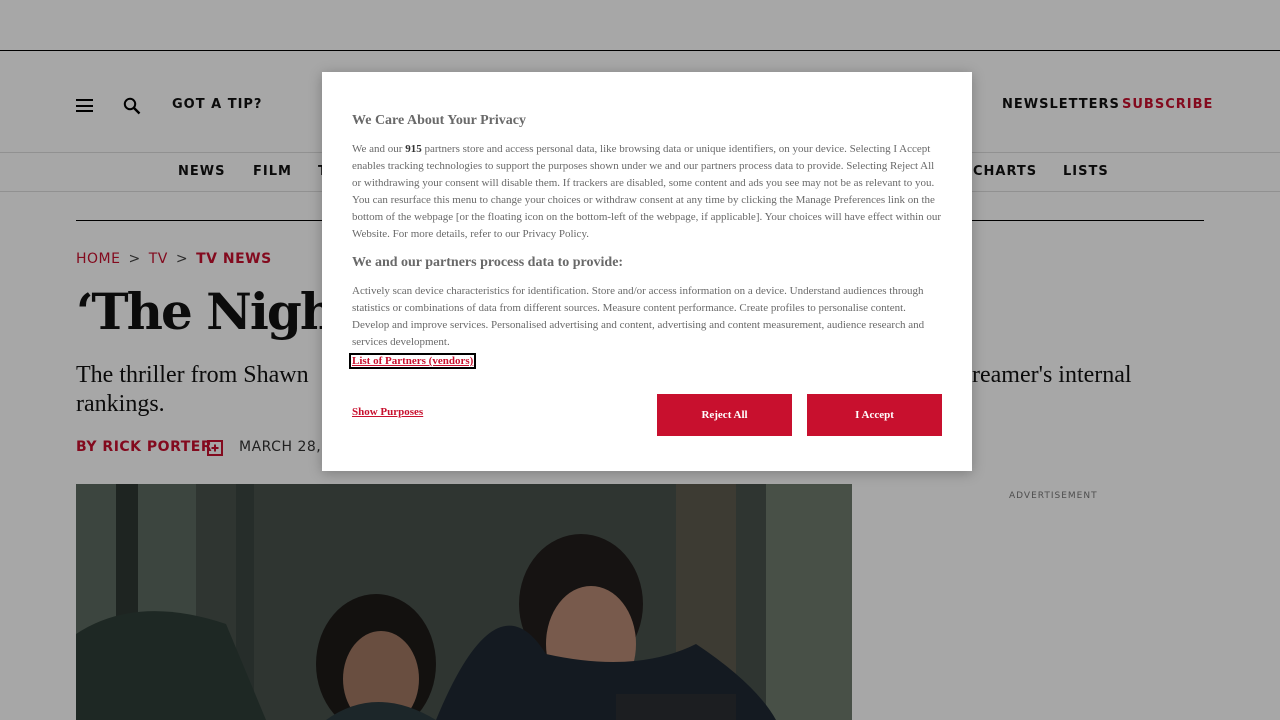 Image resolution: width=1280 pixels, height=720 pixels. What do you see at coordinates (413, 149) in the screenshot?
I see `partner-count: 915` at bounding box center [413, 149].